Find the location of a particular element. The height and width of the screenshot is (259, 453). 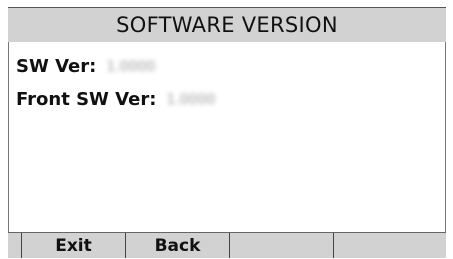

sw-version-label: SW Ver: is located at coordinates (56, 66).